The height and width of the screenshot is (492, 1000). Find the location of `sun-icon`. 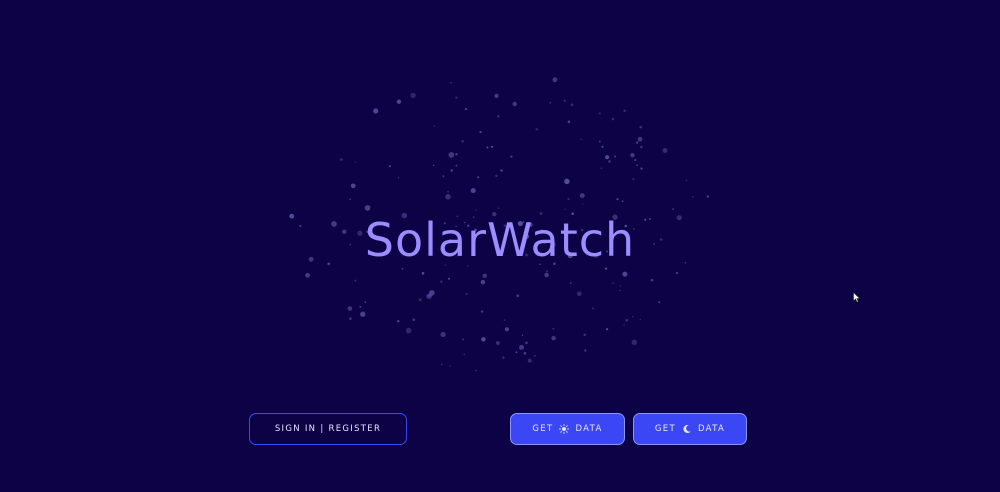

sun-icon is located at coordinates (564, 429).